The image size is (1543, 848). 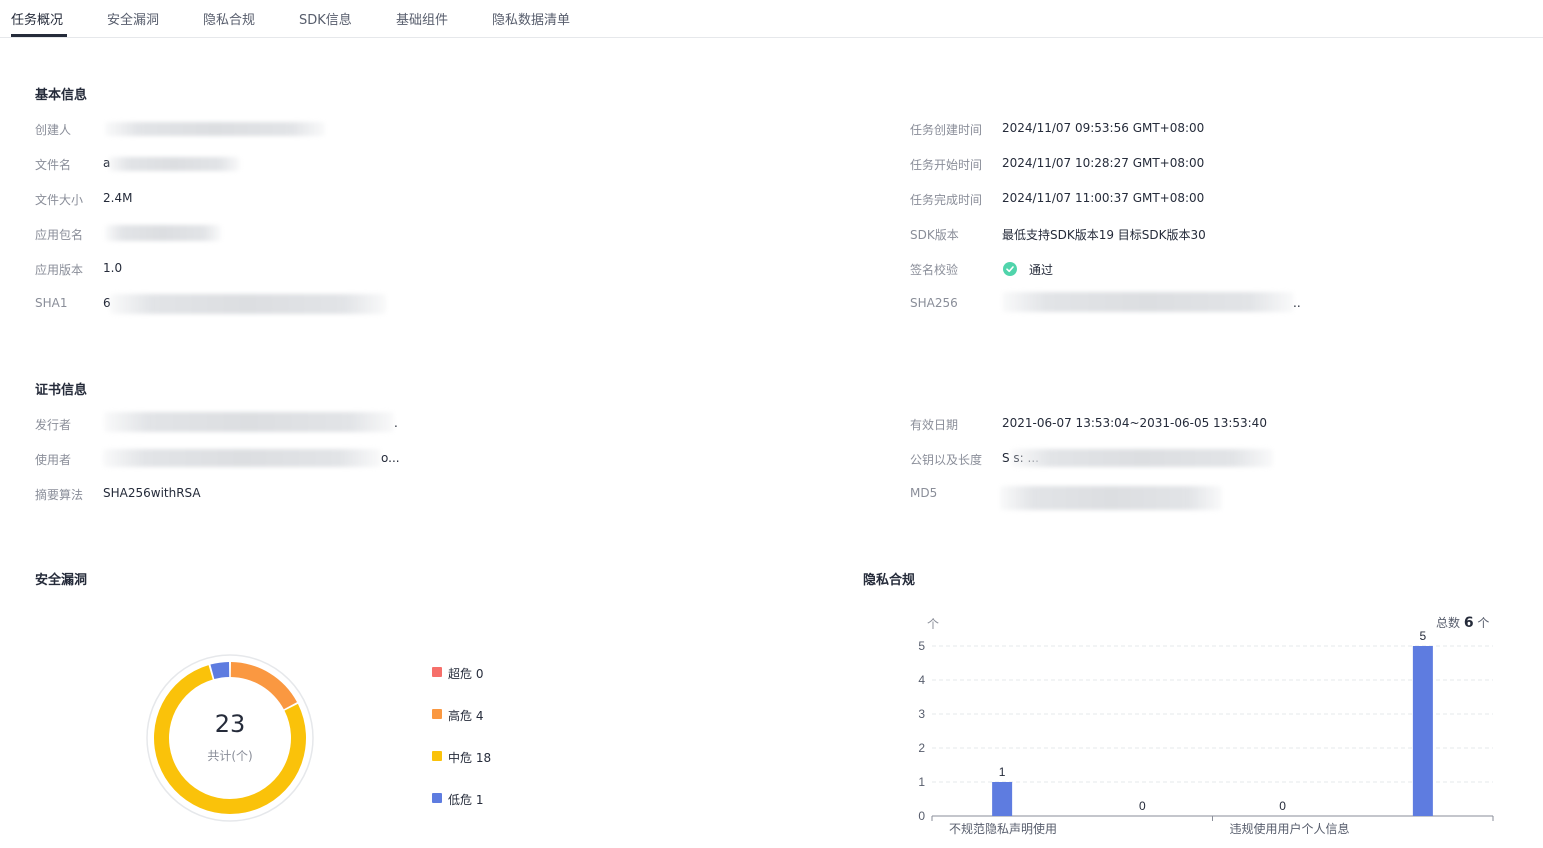 I want to click on issuer-redaction, so click(x=249, y=422).